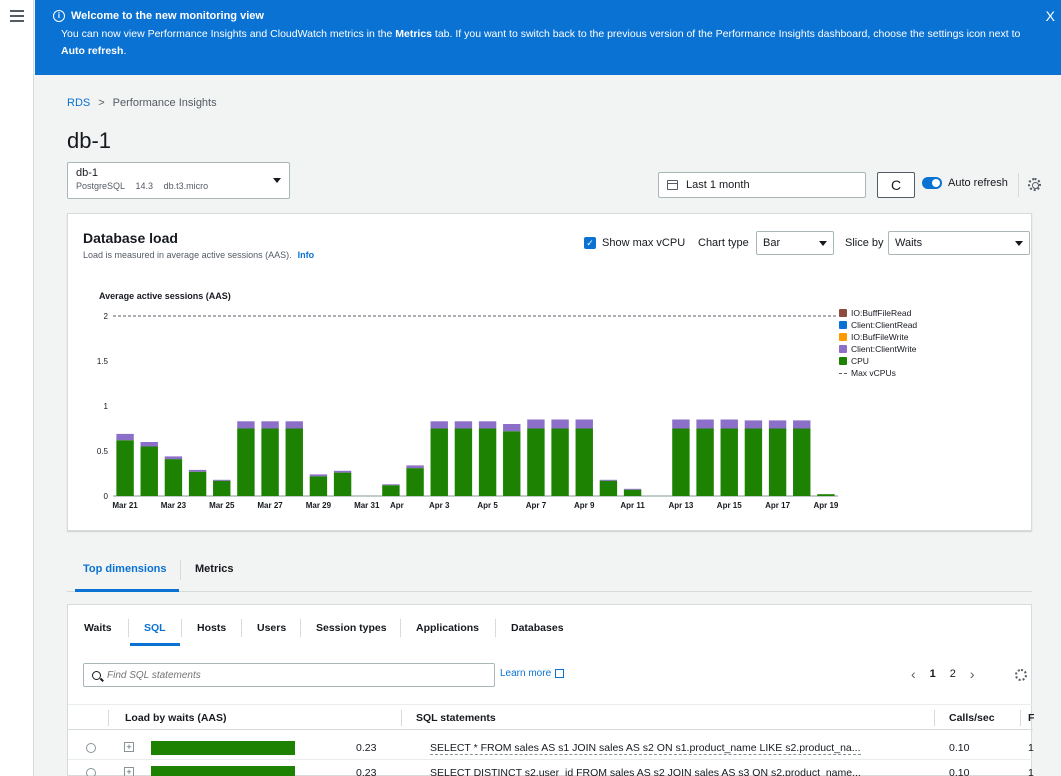 This screenshot has width=1061, height=776. What do you see at coordinates (366, 771) in the screenshot?
I see `load-value: 0.23` at bounding box center [366, 771].